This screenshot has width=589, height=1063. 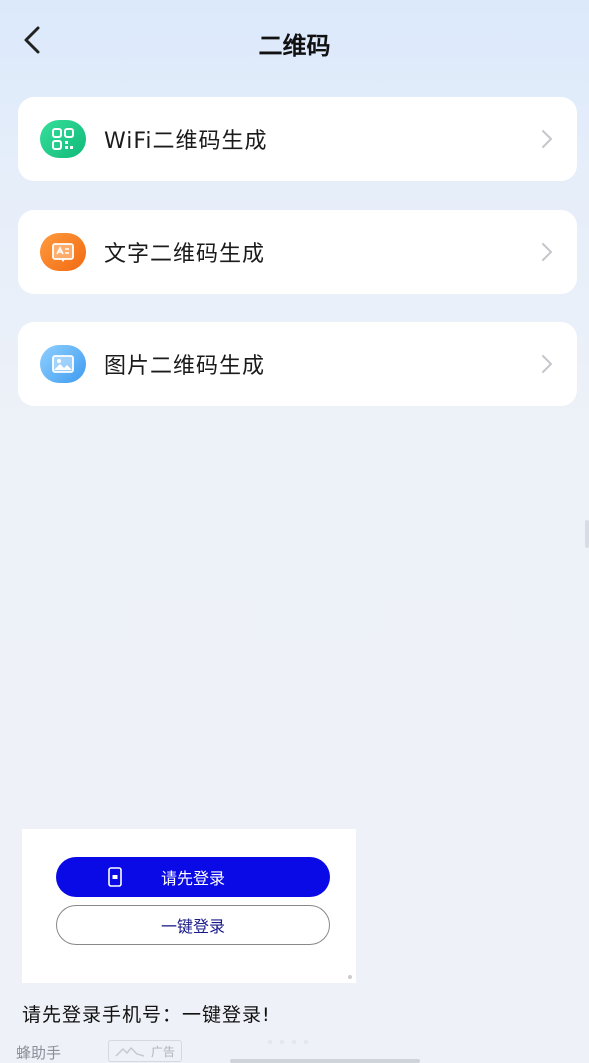 What do you see at coordinates (63, 252) in the screenshot?
I see `text-card-icon` at bounding box center [63, 252].